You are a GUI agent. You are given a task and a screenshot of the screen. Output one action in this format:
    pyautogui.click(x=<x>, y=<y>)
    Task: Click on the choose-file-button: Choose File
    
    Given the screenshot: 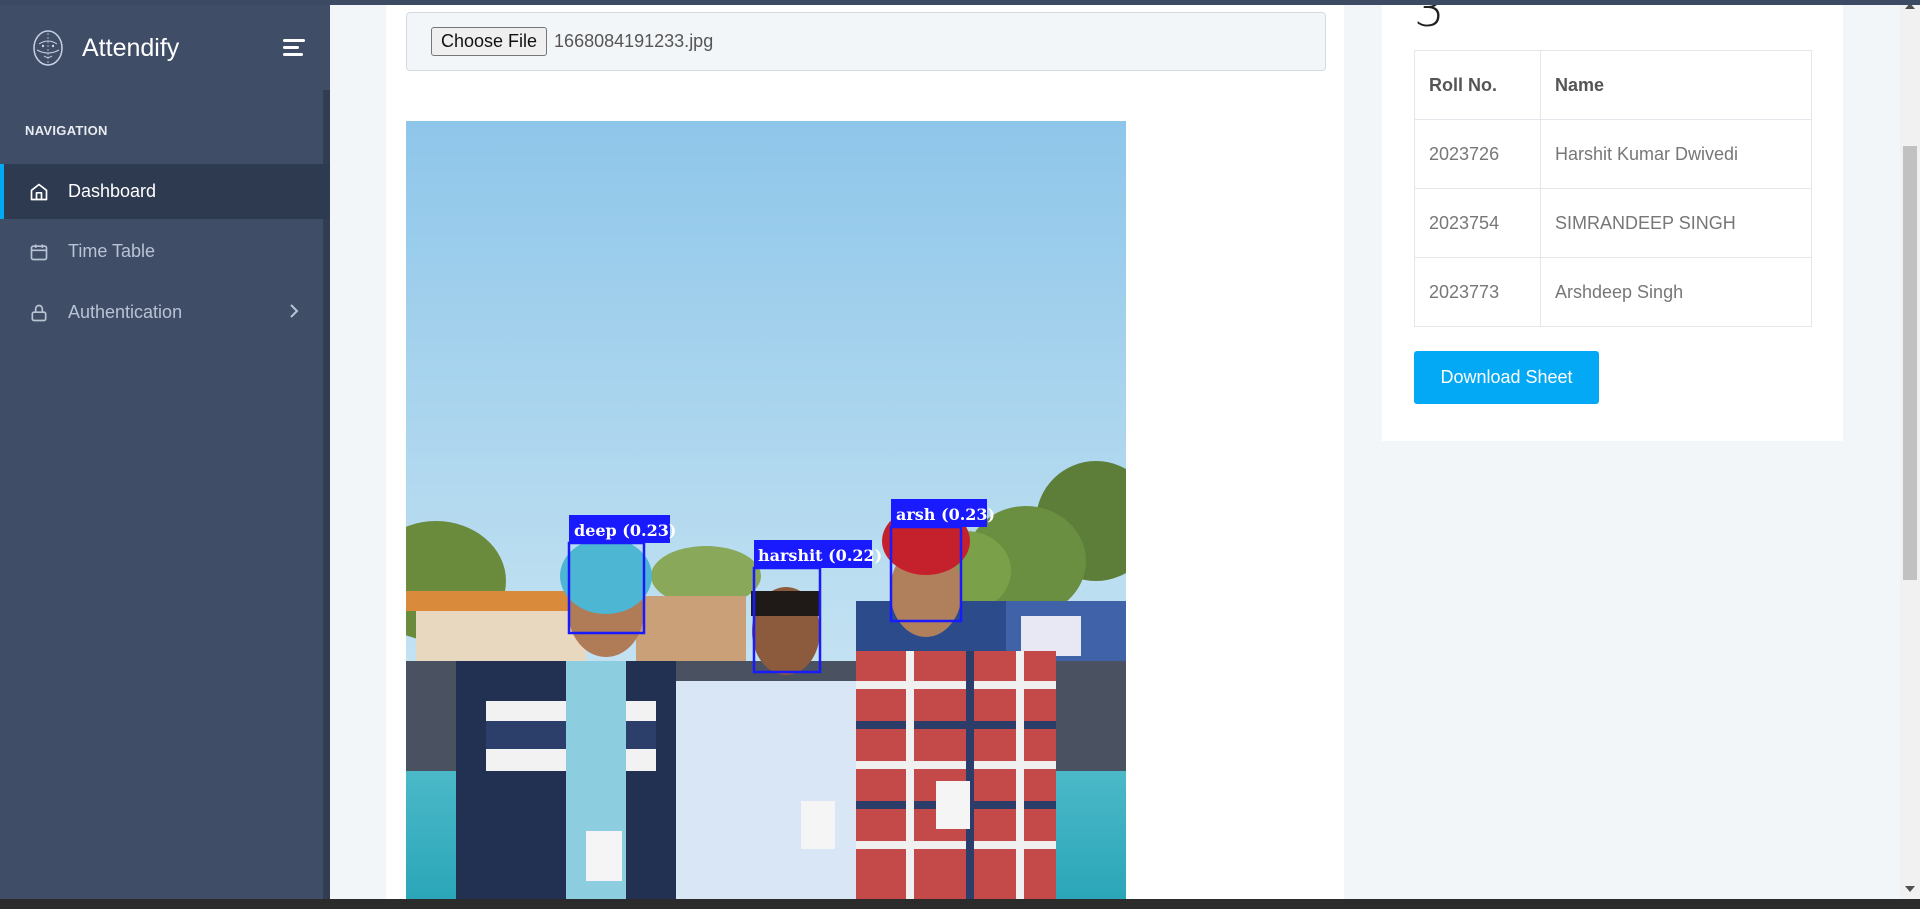 What is the action you would take?
    pyautogui.click(x=489, y=41)
    